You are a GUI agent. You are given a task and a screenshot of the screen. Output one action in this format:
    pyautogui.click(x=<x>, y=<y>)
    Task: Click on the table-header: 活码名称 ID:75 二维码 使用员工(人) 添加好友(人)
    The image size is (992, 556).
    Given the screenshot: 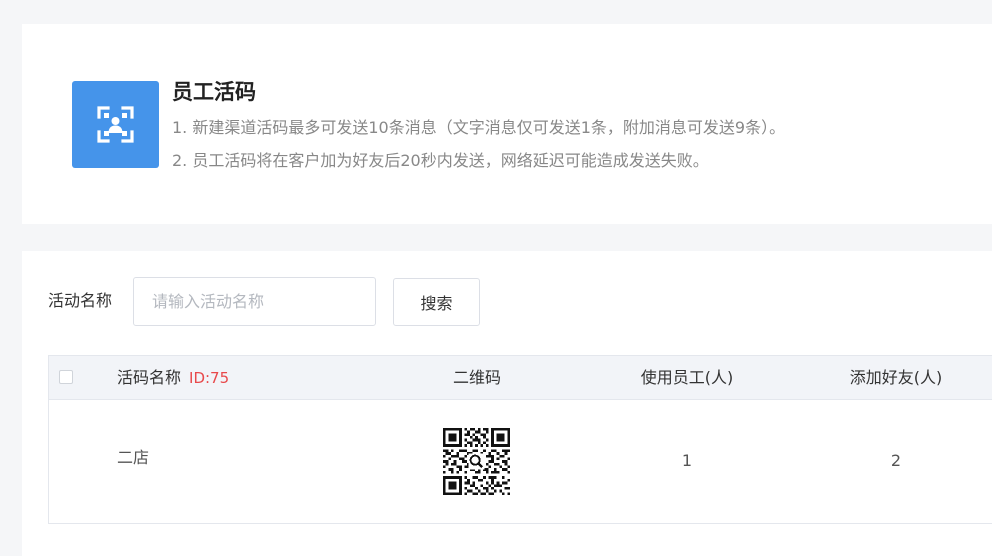 What is the action you would take?
    pyautogui.click(x=520, y=378)
    